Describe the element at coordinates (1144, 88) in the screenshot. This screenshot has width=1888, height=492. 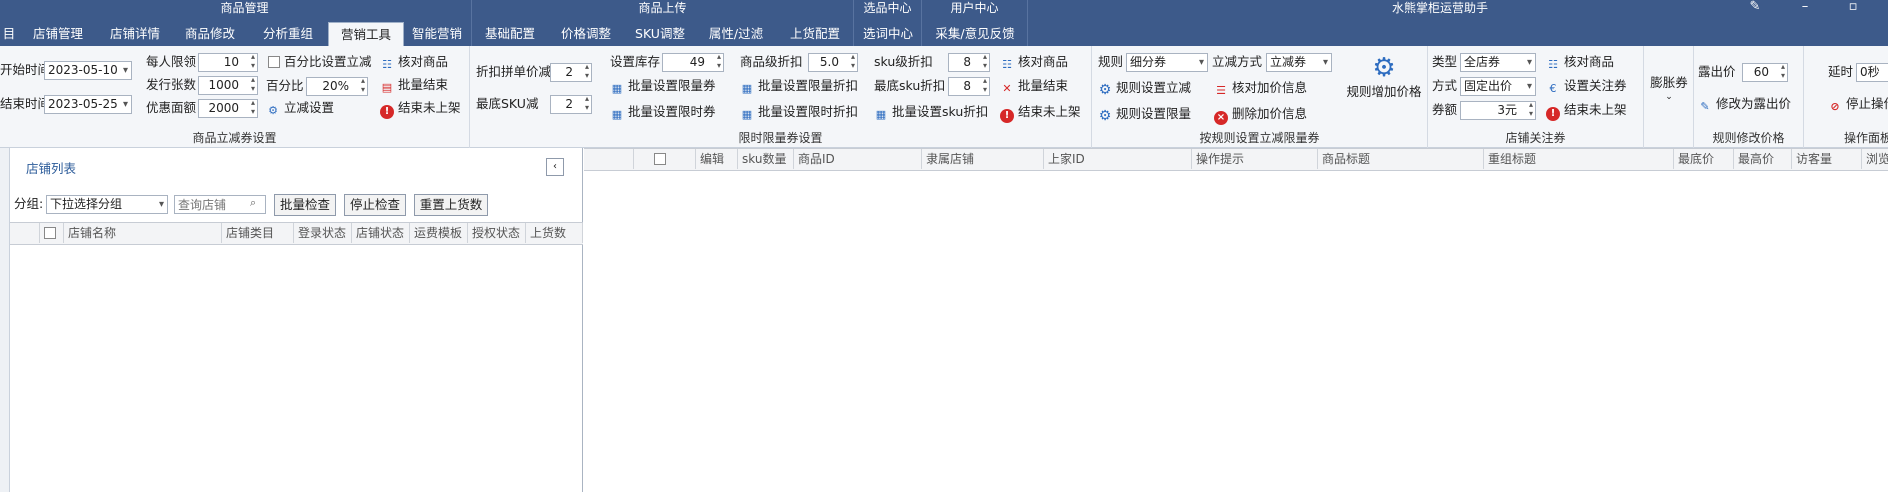
I see `rule-set-reduce-button: ⚙ 规则设置立减` at that location.